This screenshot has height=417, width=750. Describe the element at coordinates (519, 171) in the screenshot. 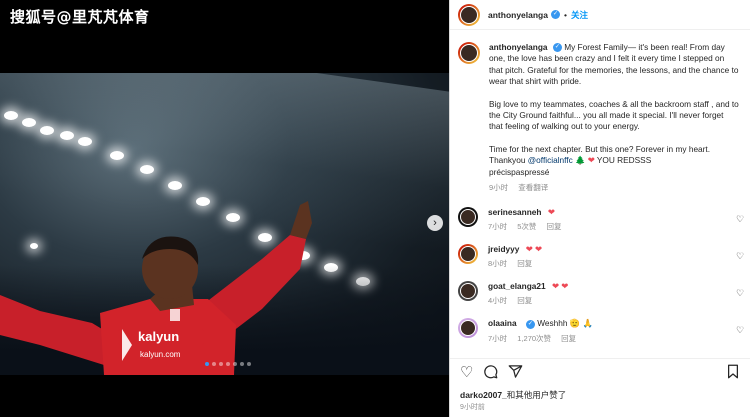

I see `caption-paragraph-3-line-3: précispaspressé` at that location.